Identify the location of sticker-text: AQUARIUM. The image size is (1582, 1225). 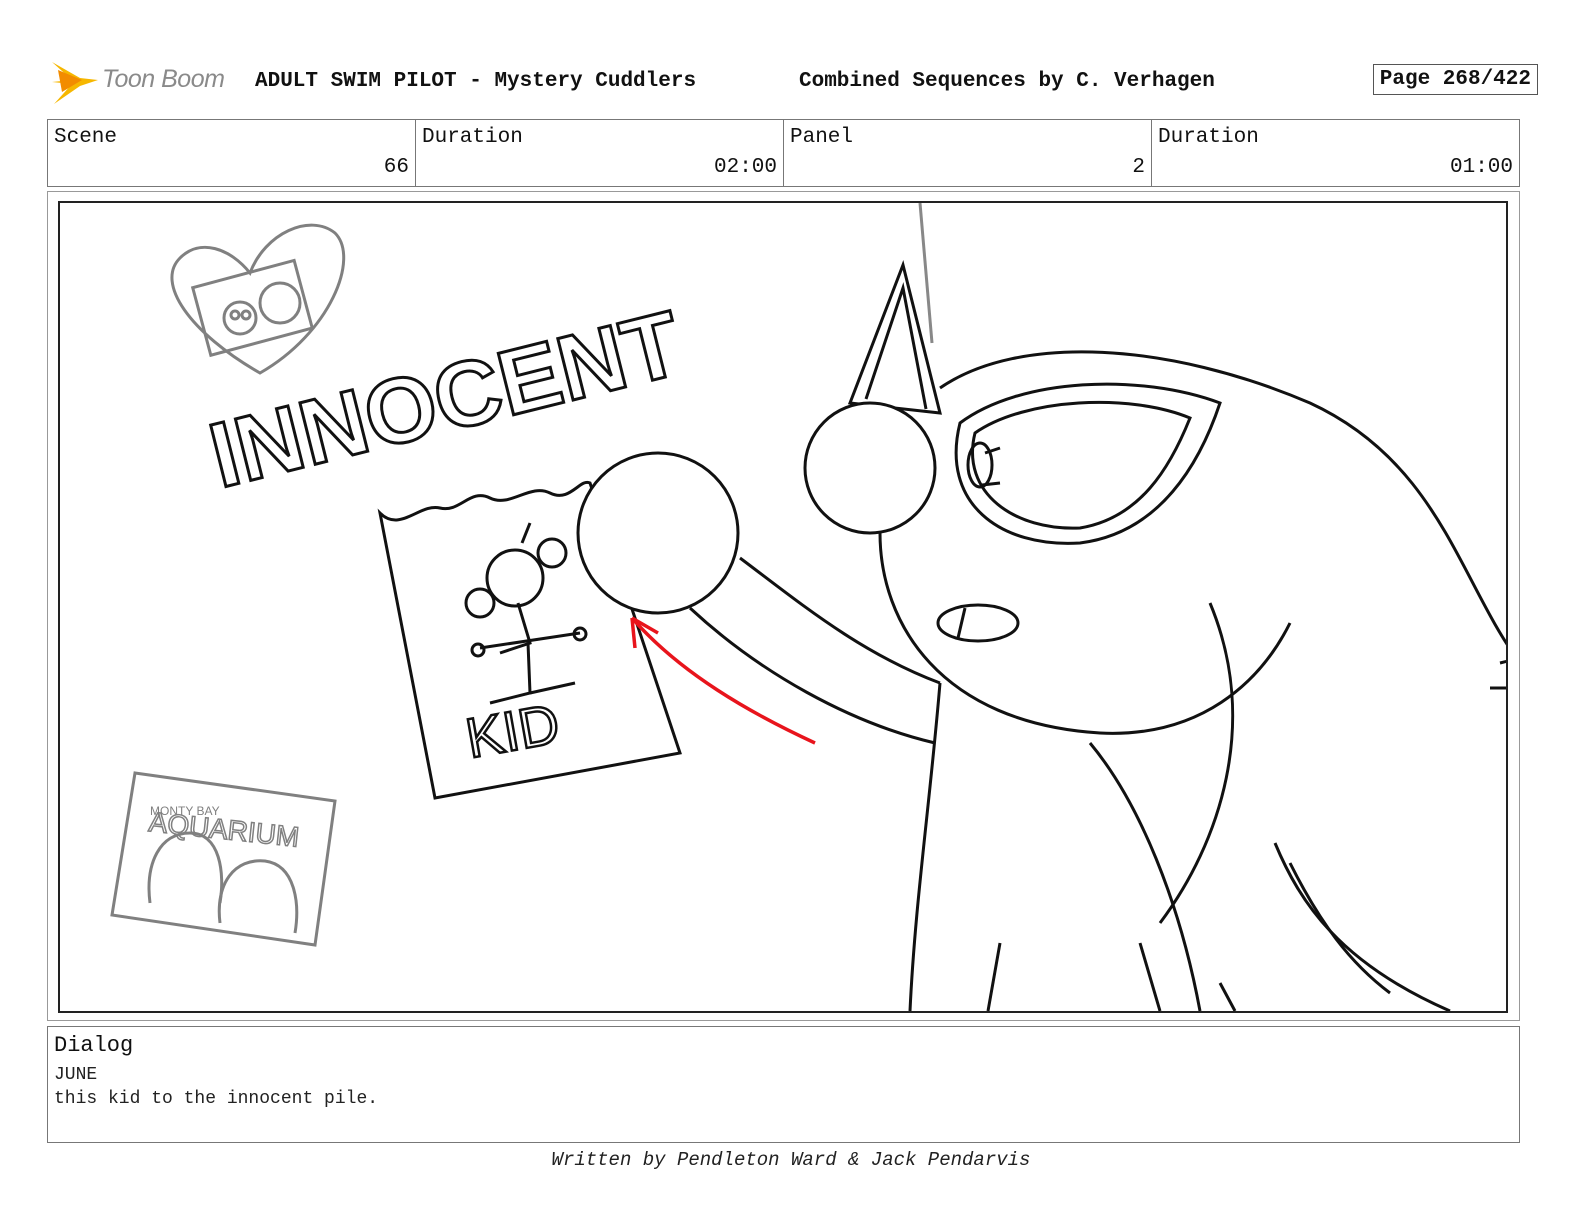
(223, 829).